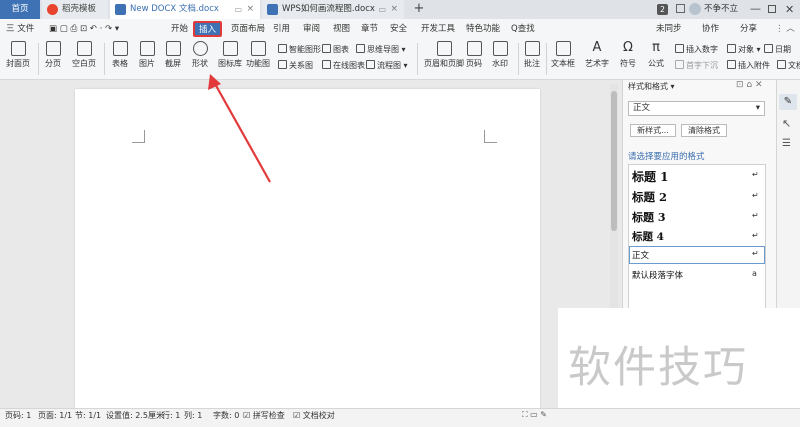 The image size is (800, 427). Describe the element at coordinates (697, 255) in the screenshot. I see `style-normal-selected` at that location.